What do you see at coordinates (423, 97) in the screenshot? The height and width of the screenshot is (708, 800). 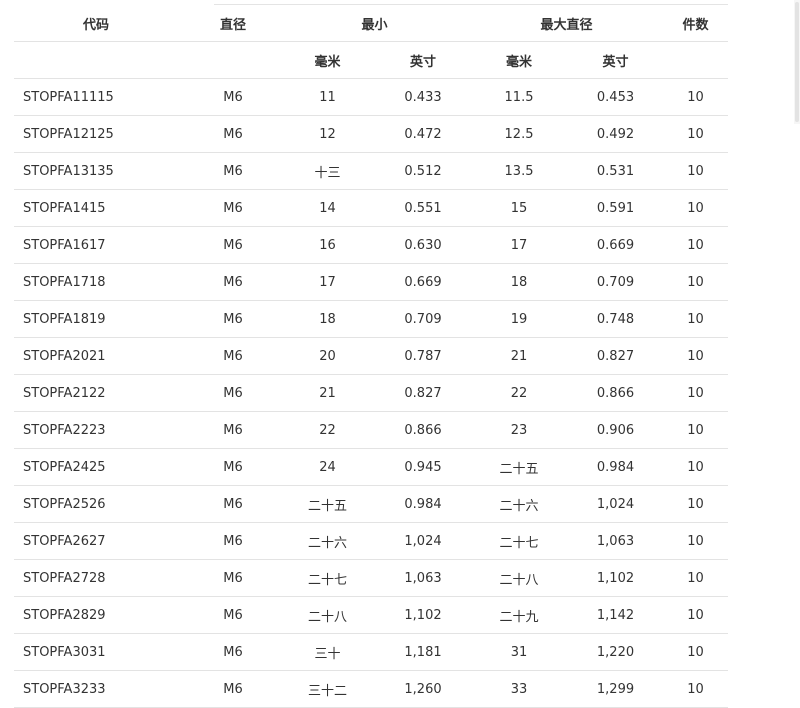 I see `cell-min-inch: 0.433` at bounding box center [423, 97].